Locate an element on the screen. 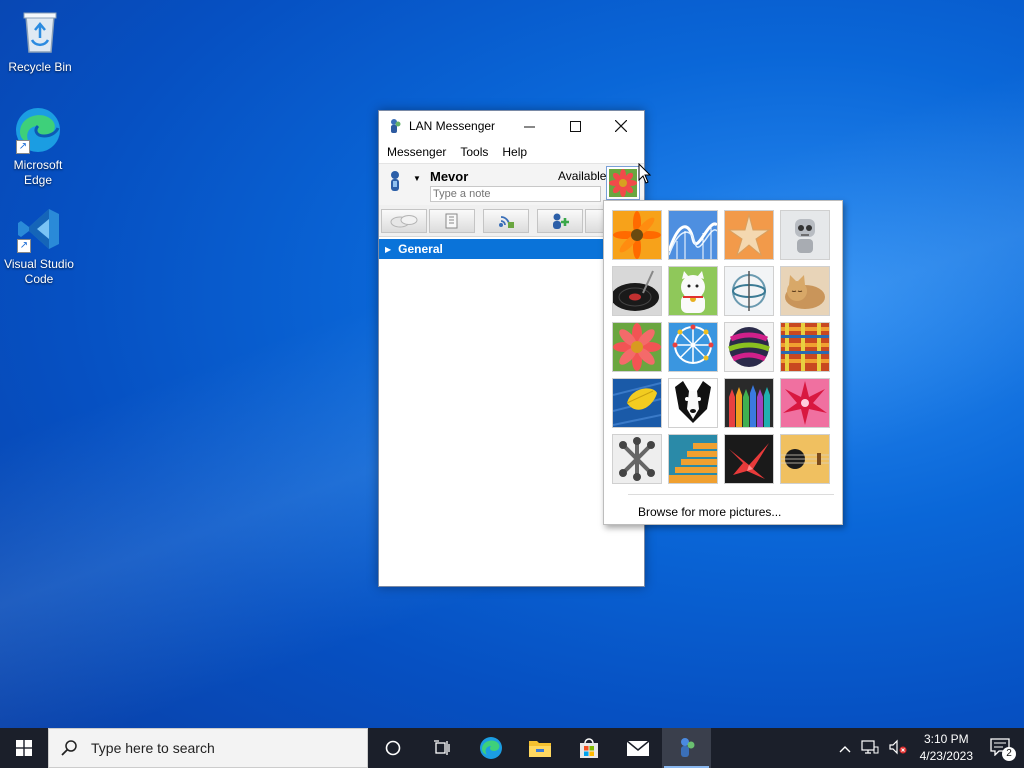 This screenshot has height=768, width=1024. taskbar-clock: 3:10 PM 4/23/2023 is located at coordinates (946, 748).